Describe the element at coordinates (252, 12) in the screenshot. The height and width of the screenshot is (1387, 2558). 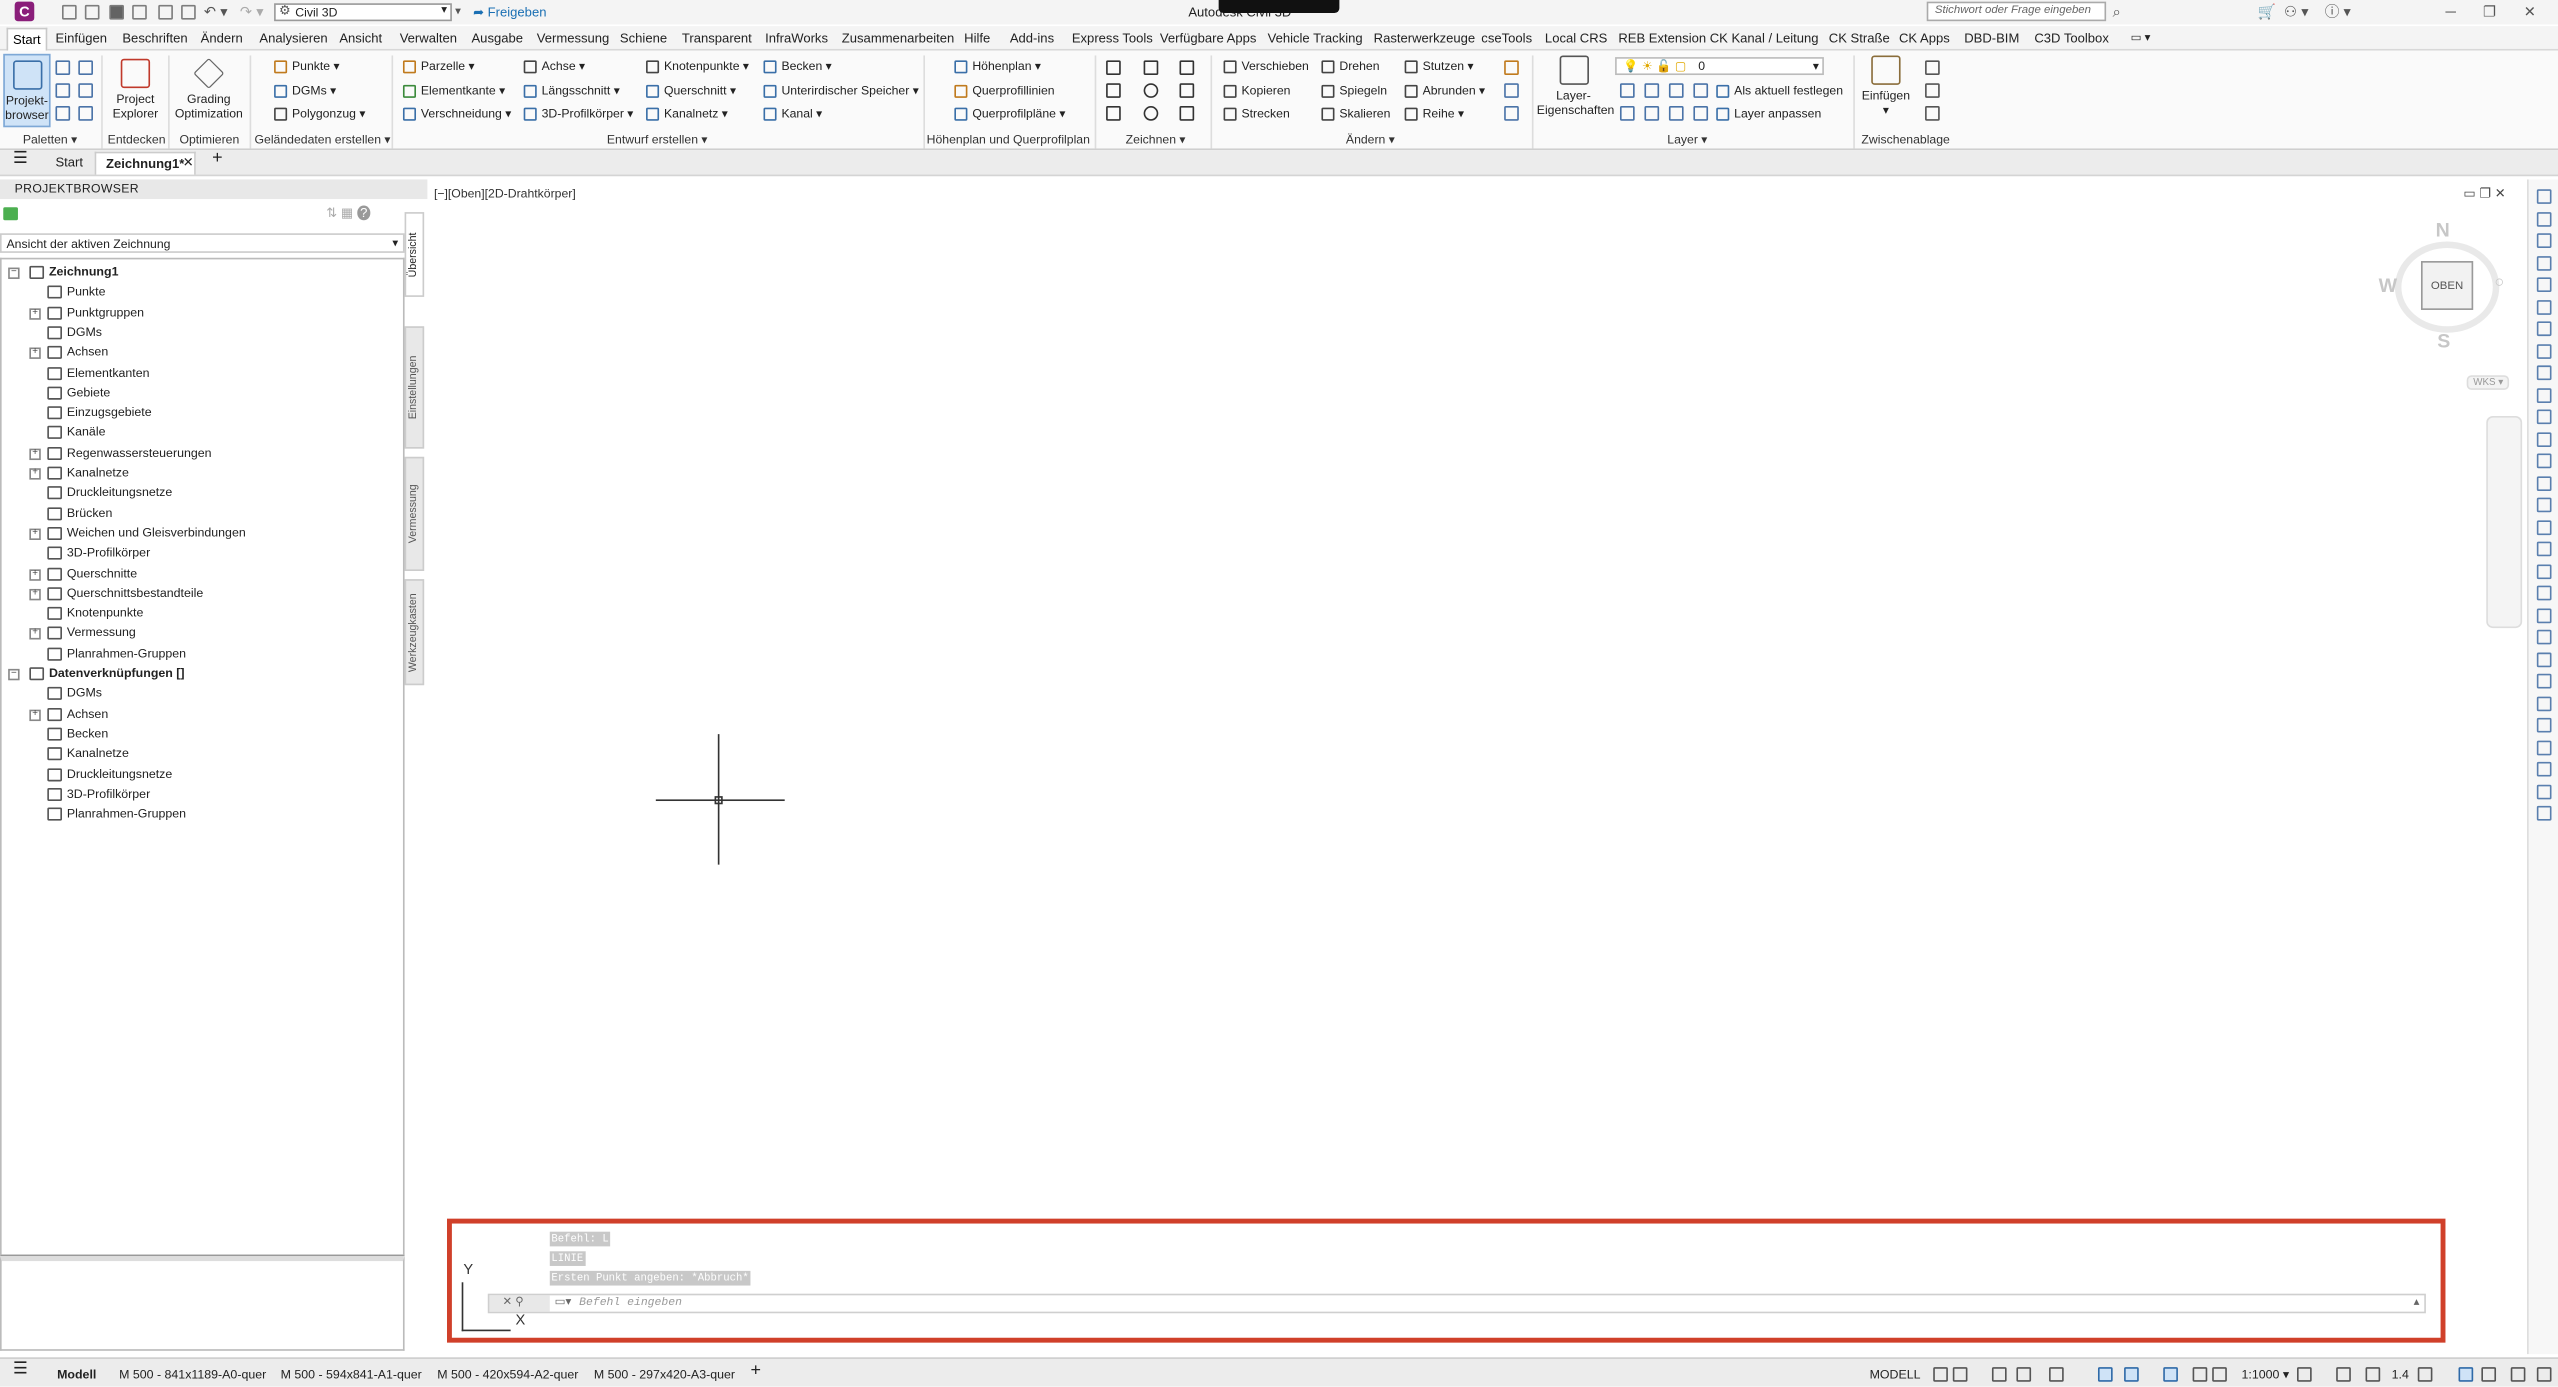
I see `redo-icon: ↷ ▾` at that location.